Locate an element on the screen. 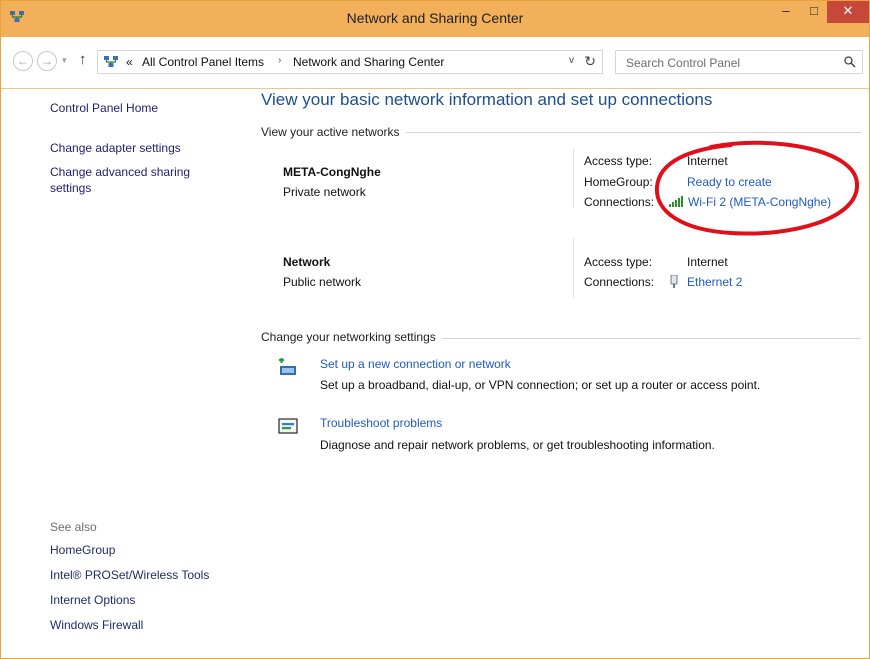 This screenshot has width=870, height=659. internet-options-link: Internet Options is located at coordinates (92, 600).